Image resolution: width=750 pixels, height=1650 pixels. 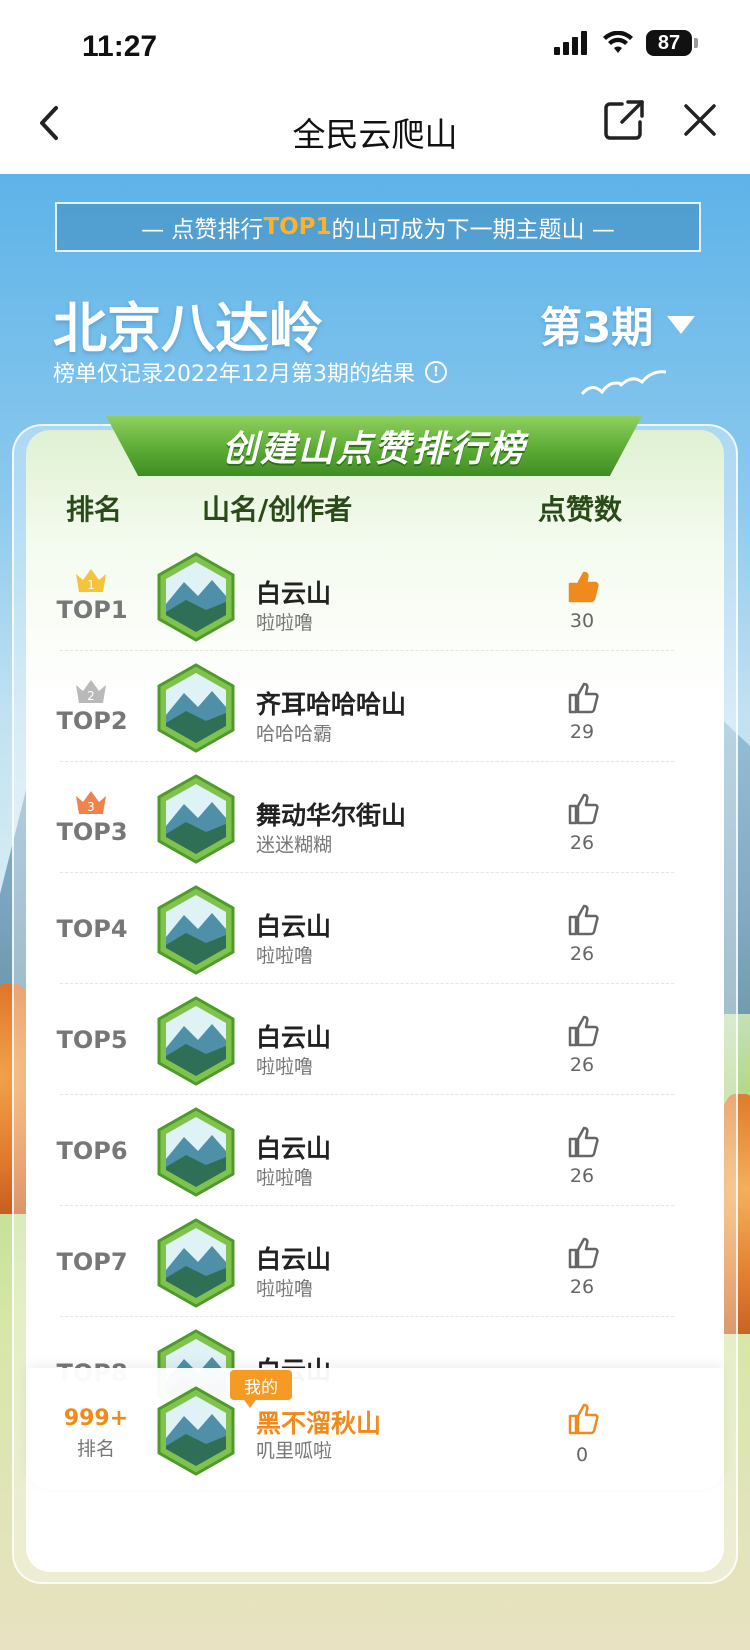 What do you see at coordinates (597, 327) in the screenshot?
I see `period-label: 第3期` at bounding box center [597, 327].